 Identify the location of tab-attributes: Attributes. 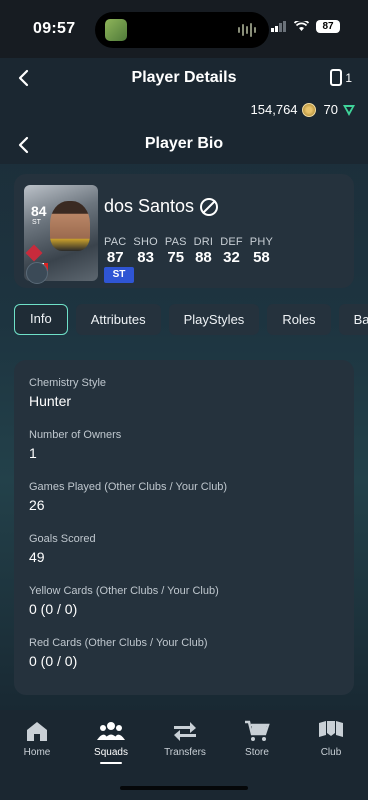
(118, 319).